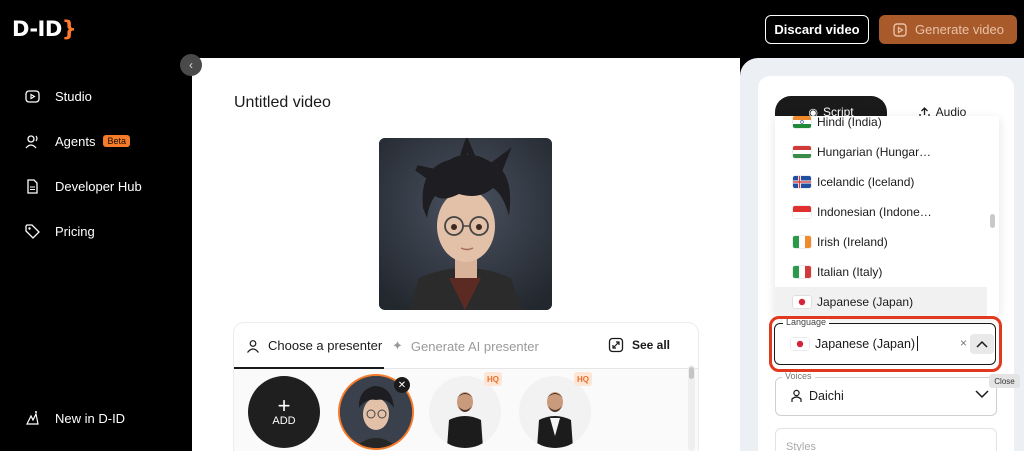  Describe the element at coordinates (512, 29) in the screenshot. I see `top-bar: D-ID} Discard video Generate video` at that location.